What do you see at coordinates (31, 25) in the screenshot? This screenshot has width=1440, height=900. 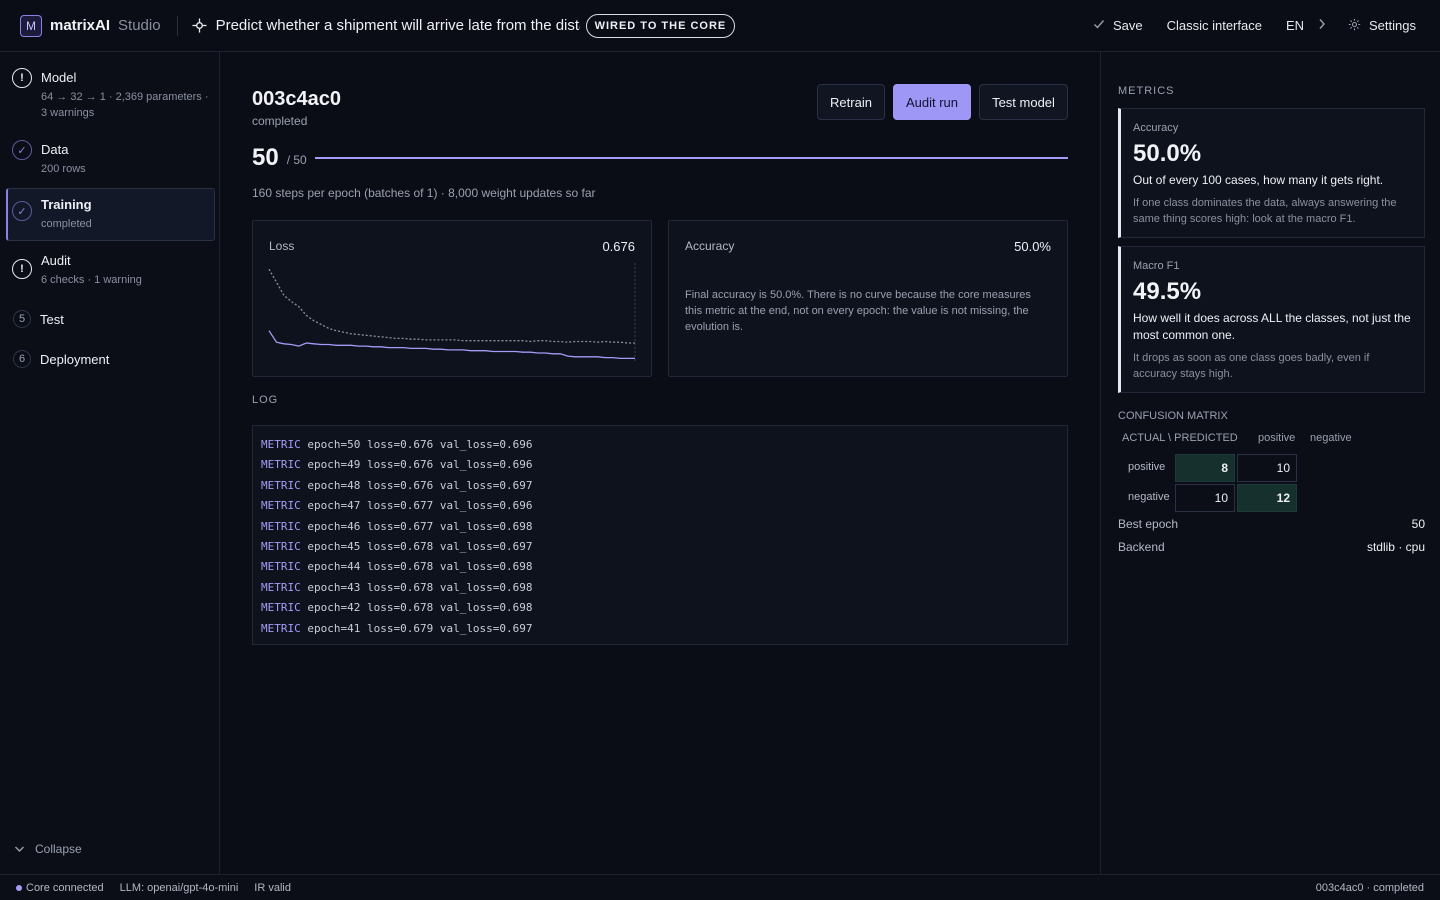 I see `logo-icon: M` at bounding box center [31, 25].